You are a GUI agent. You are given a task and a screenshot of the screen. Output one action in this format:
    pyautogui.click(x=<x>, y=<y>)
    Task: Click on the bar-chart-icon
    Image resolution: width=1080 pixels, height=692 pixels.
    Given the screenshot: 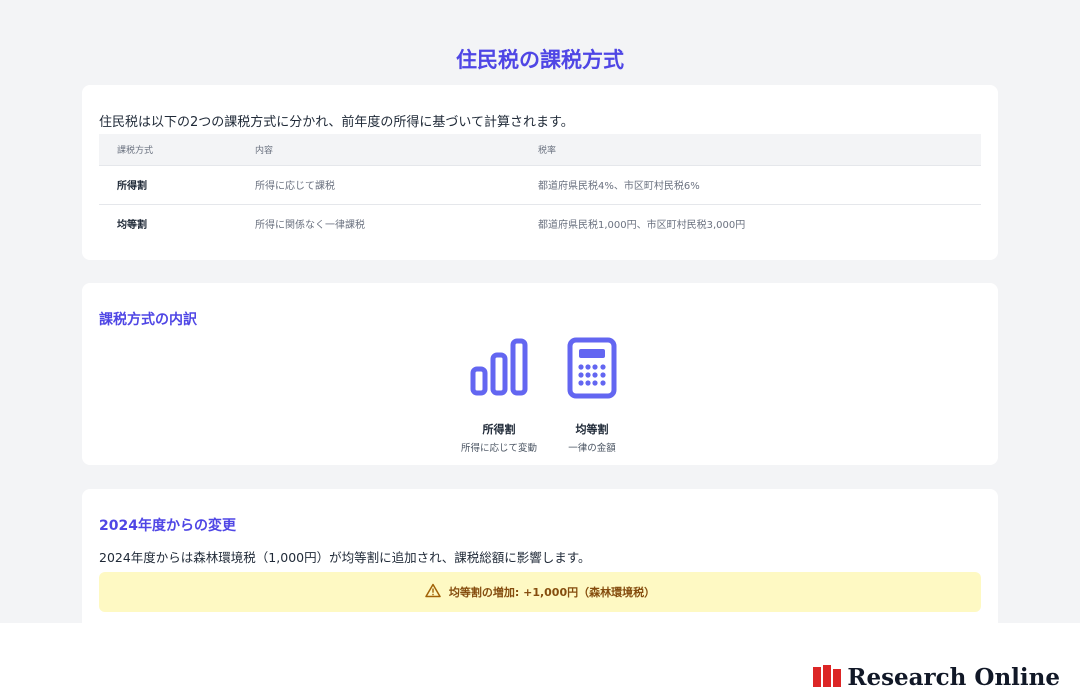 What is the action you would take?
    pyautogui.click(x=499, y=368)
    